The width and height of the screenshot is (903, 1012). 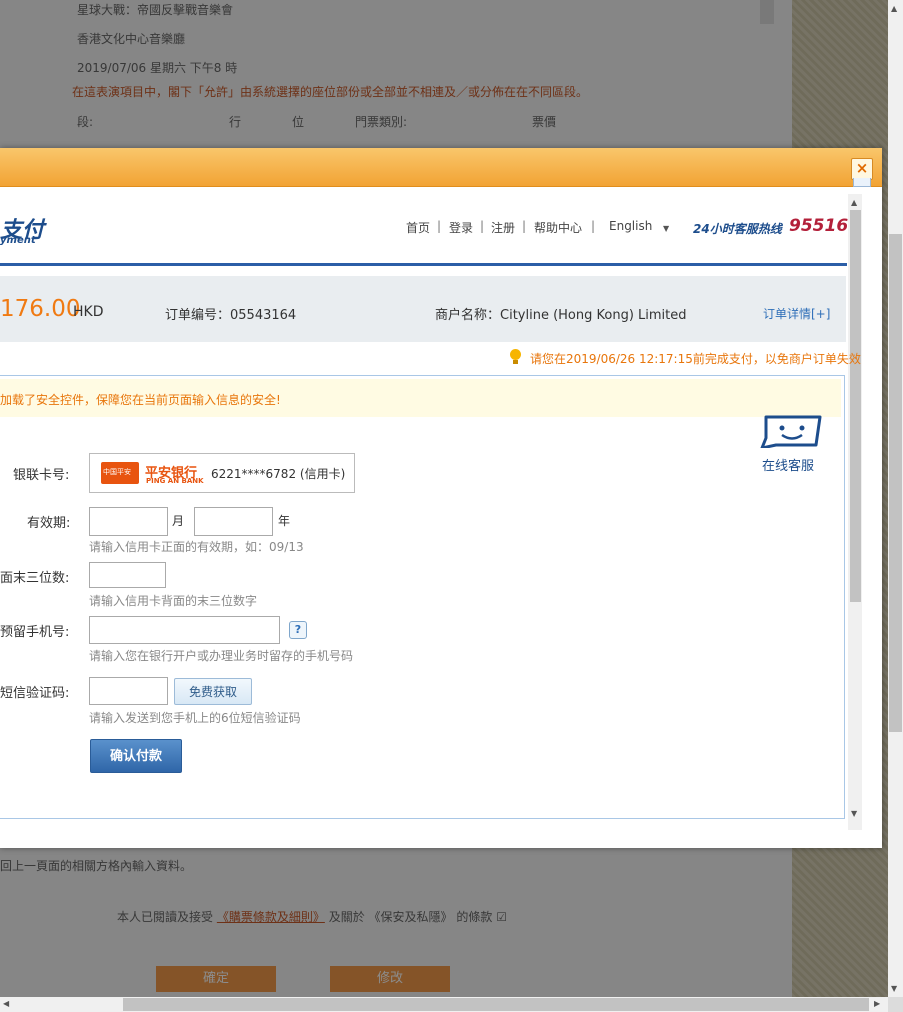 I want to click on chevron-down-icon: ▼, so click(x=666, y=228).